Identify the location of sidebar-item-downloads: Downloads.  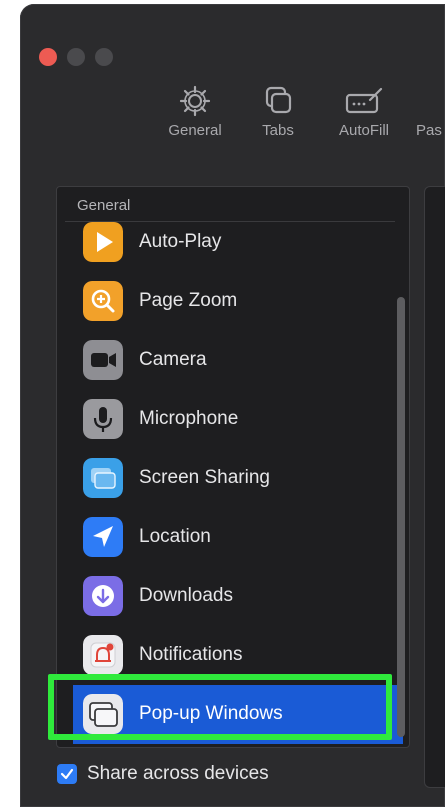
(227, 596).